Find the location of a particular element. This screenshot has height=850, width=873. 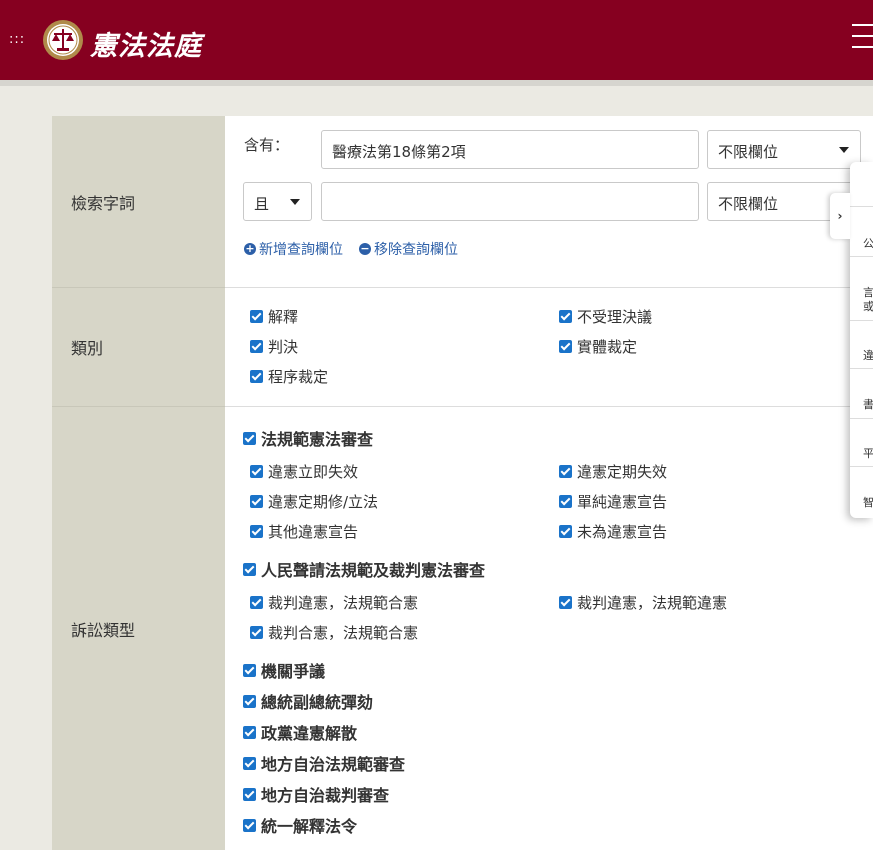

search-term-input-1: 醫療法第18條第2項 is located at coordinates (510, 149).